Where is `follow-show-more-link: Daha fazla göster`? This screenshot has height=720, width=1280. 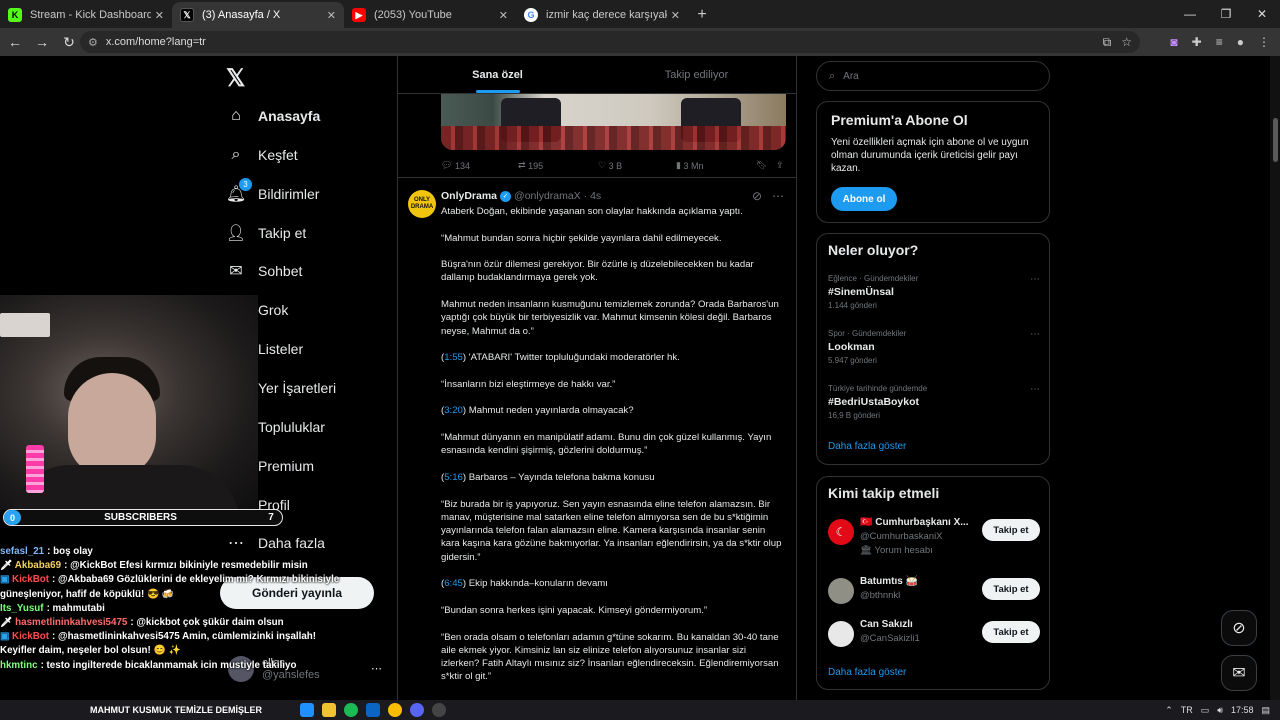
follow-show-more-link: Daha fazla göster is located at coordinates (867, 672).